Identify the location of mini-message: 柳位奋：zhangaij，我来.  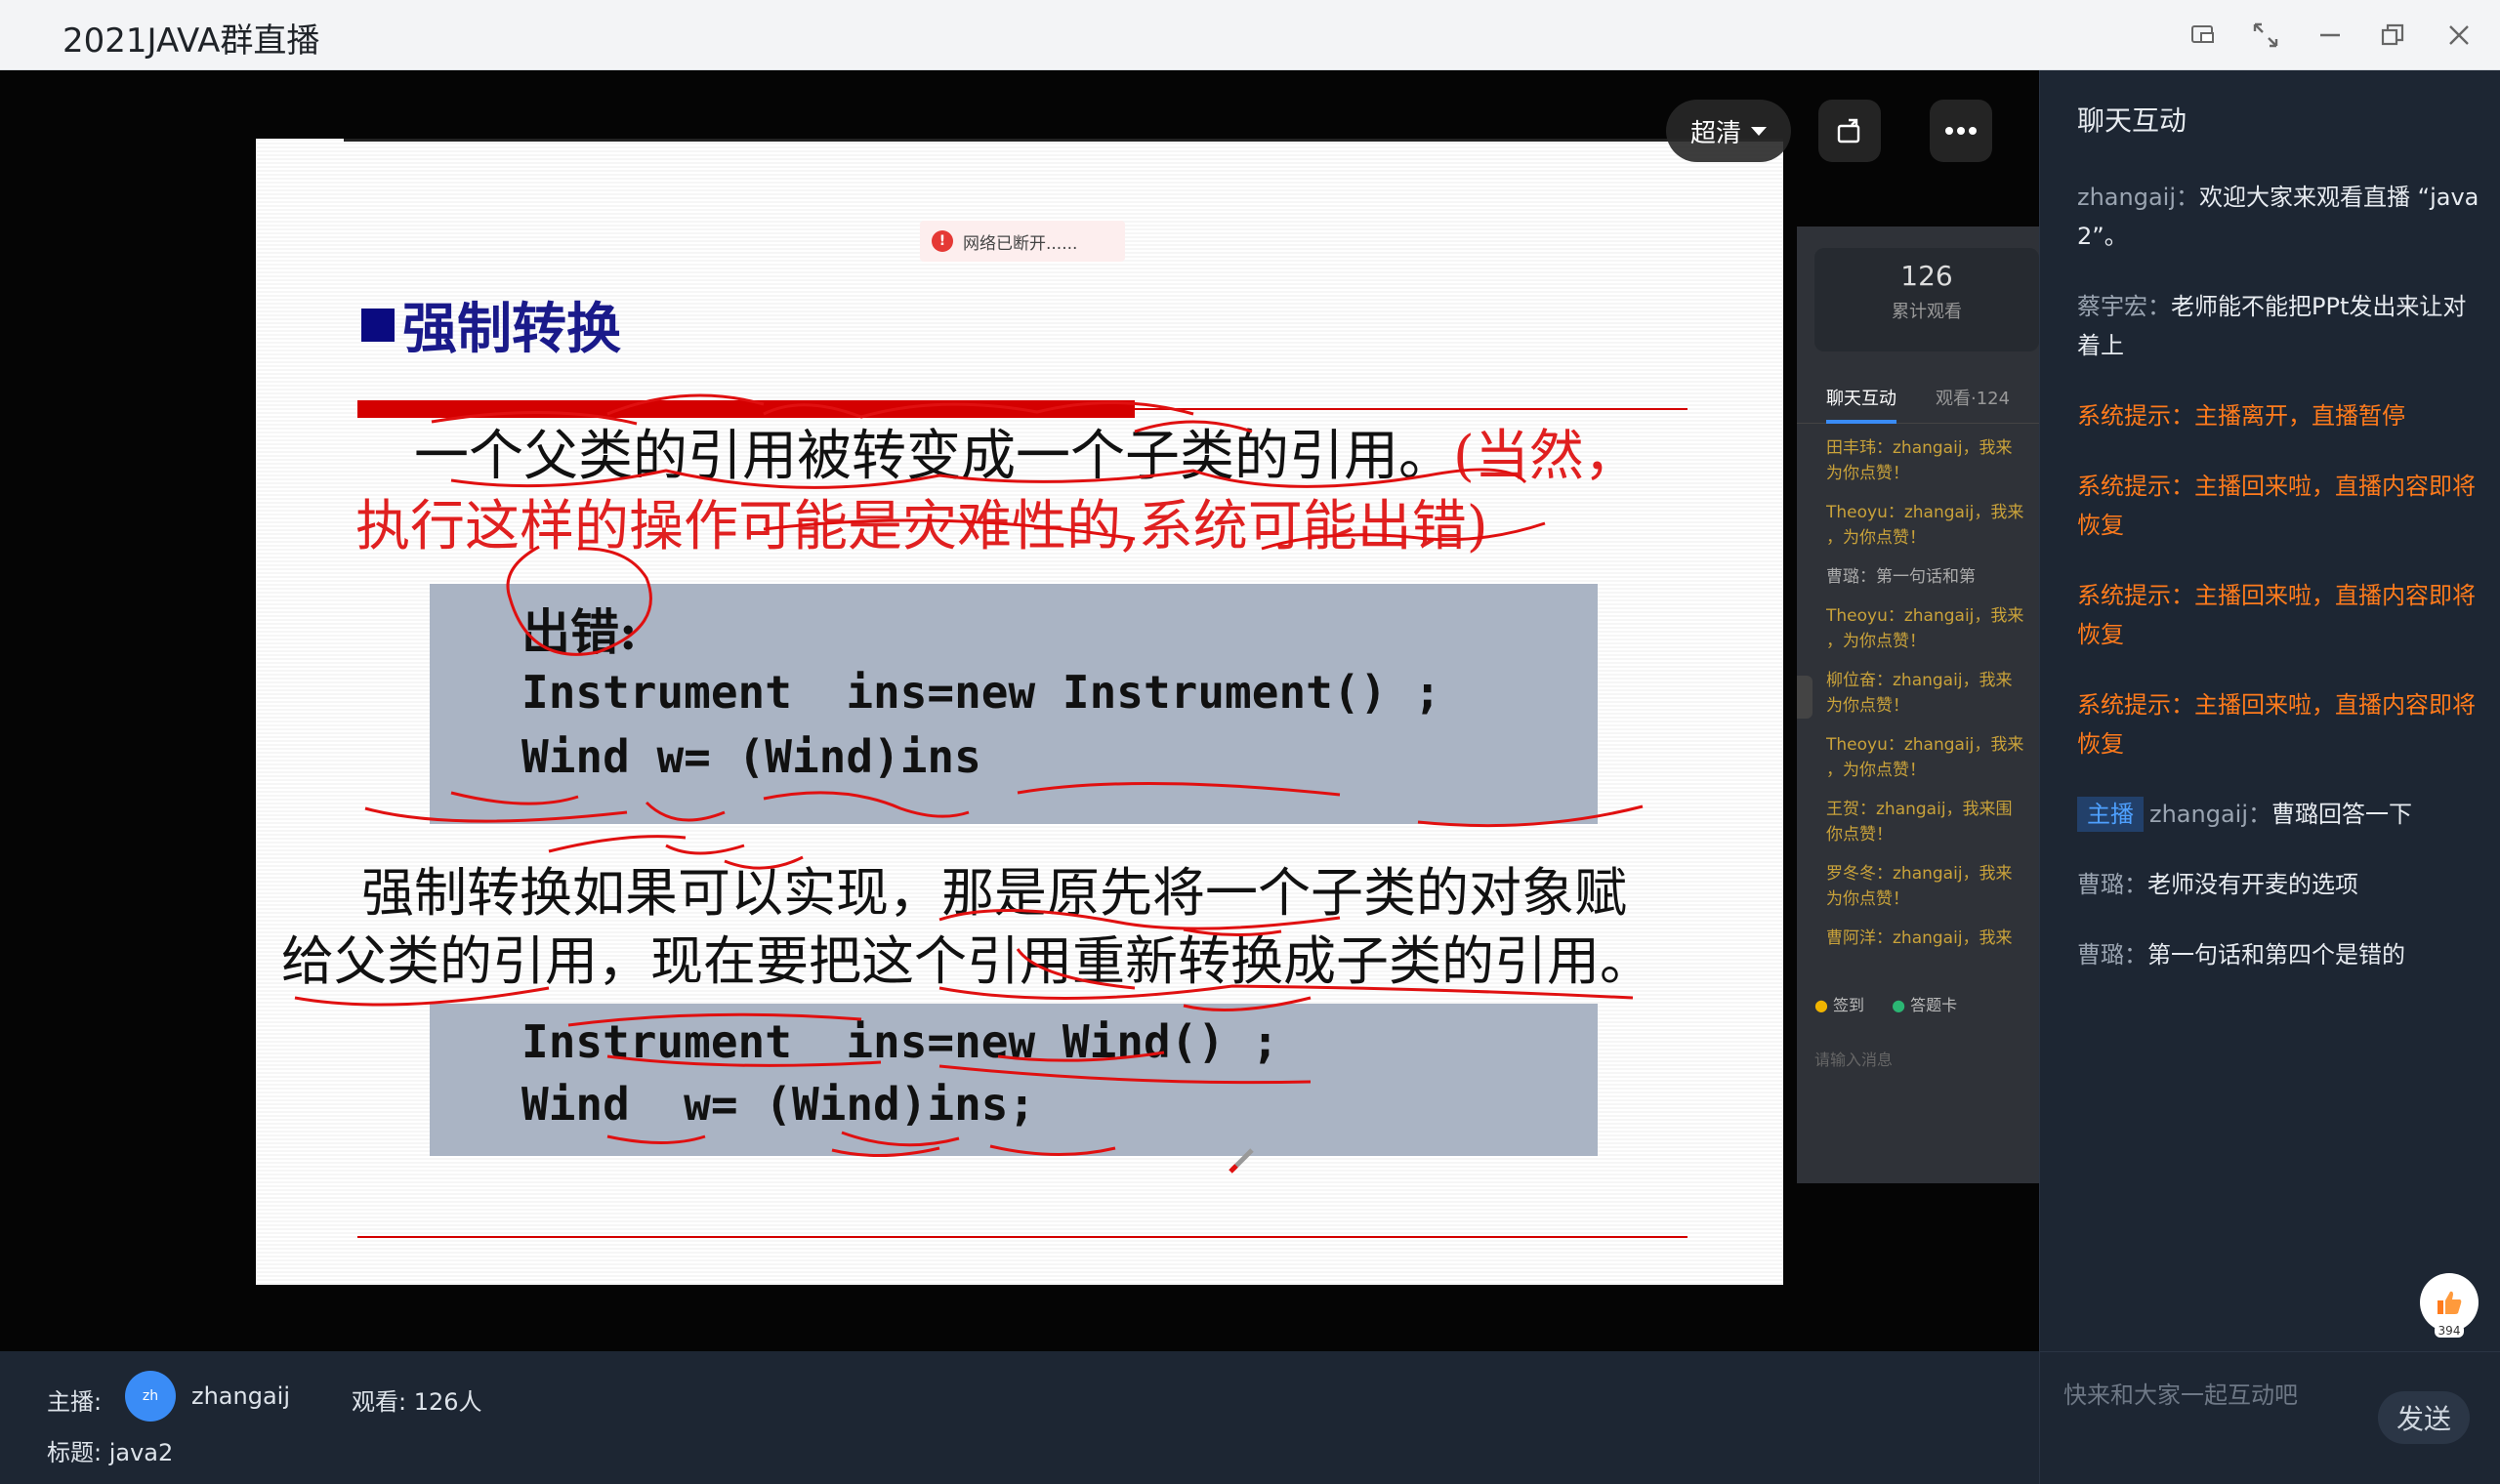
(1919, 681).